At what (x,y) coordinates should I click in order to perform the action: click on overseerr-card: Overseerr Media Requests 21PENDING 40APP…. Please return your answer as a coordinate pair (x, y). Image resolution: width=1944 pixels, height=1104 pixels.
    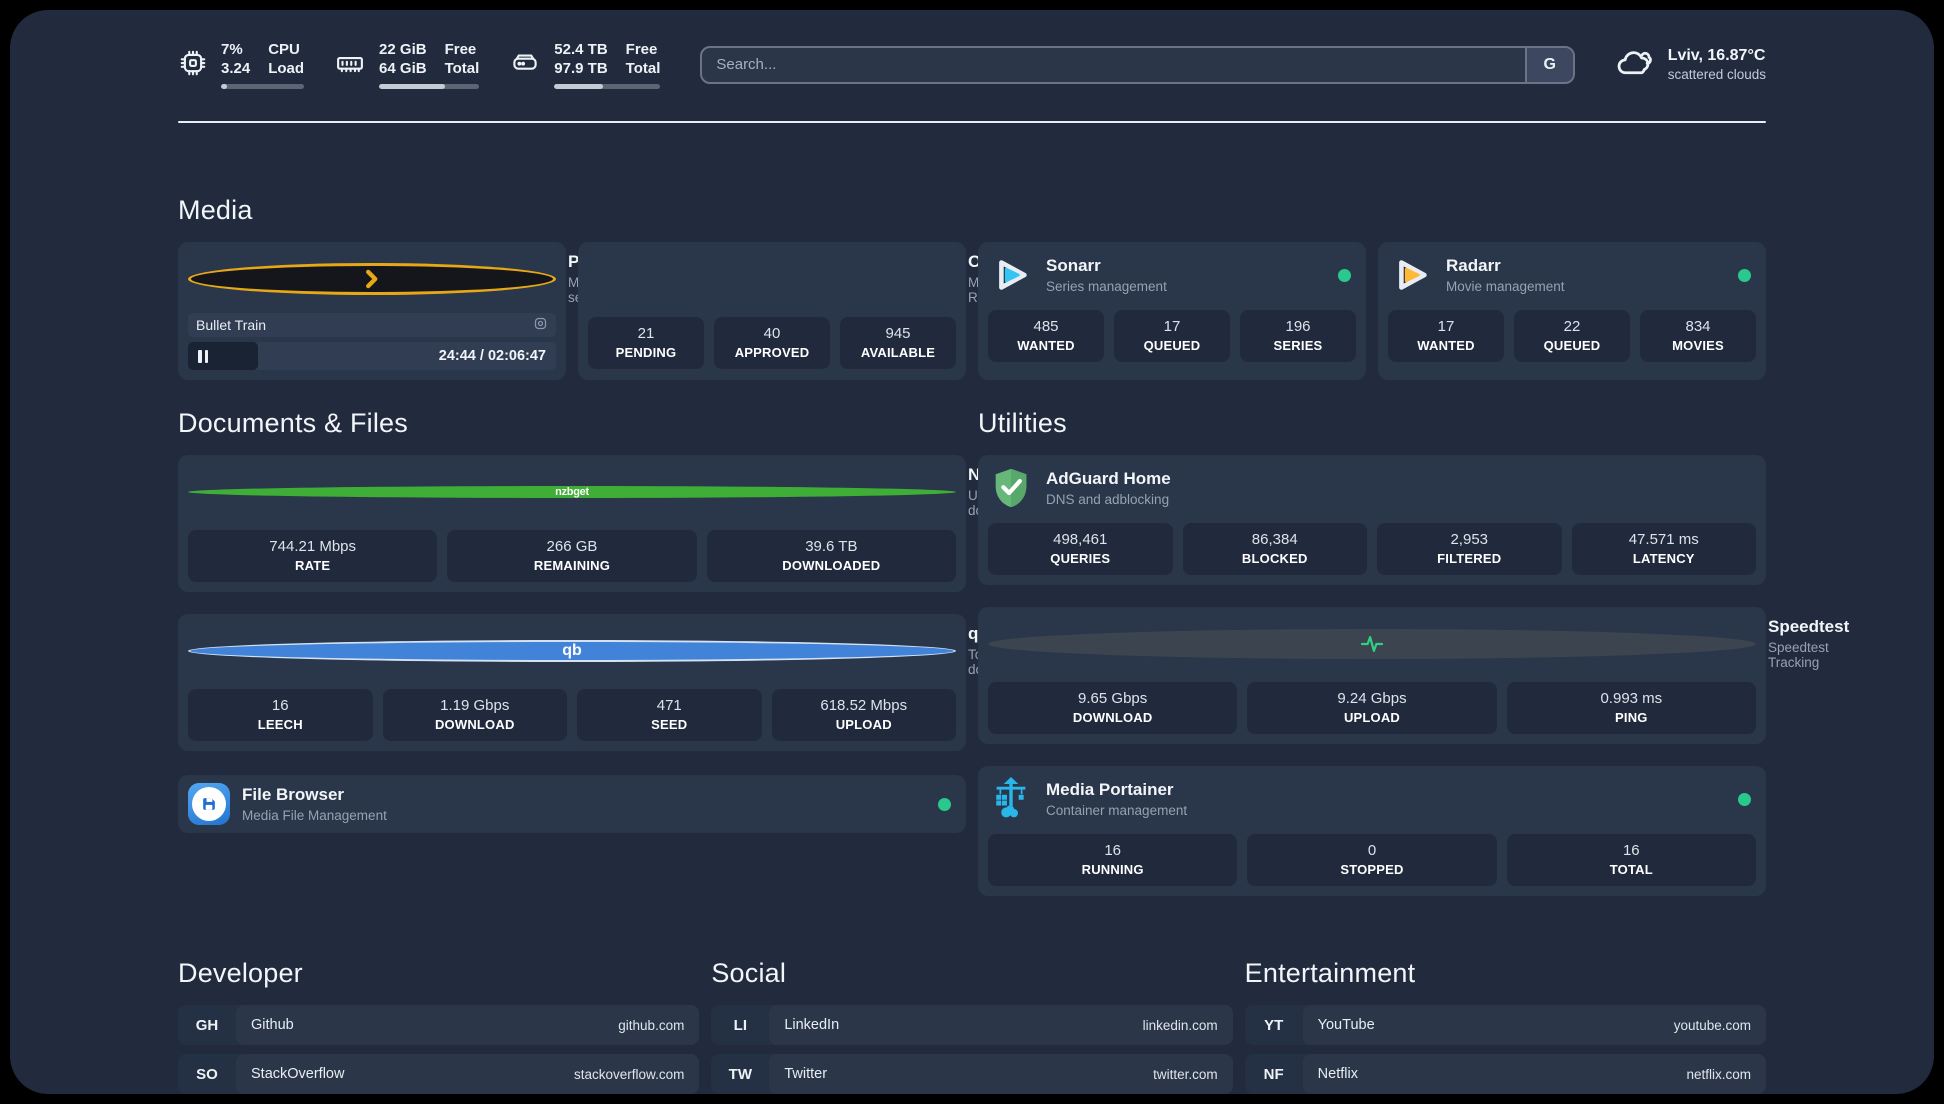
    Looking at the image, I should click on (813, 311).